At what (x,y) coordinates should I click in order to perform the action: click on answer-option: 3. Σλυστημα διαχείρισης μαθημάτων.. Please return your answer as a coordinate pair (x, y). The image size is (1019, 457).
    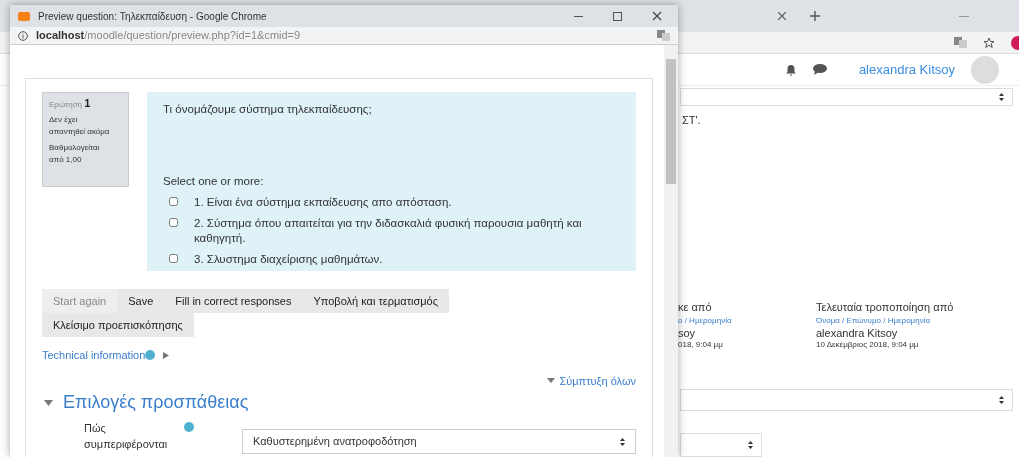
    Looking at the image, I should click on (288, 259).